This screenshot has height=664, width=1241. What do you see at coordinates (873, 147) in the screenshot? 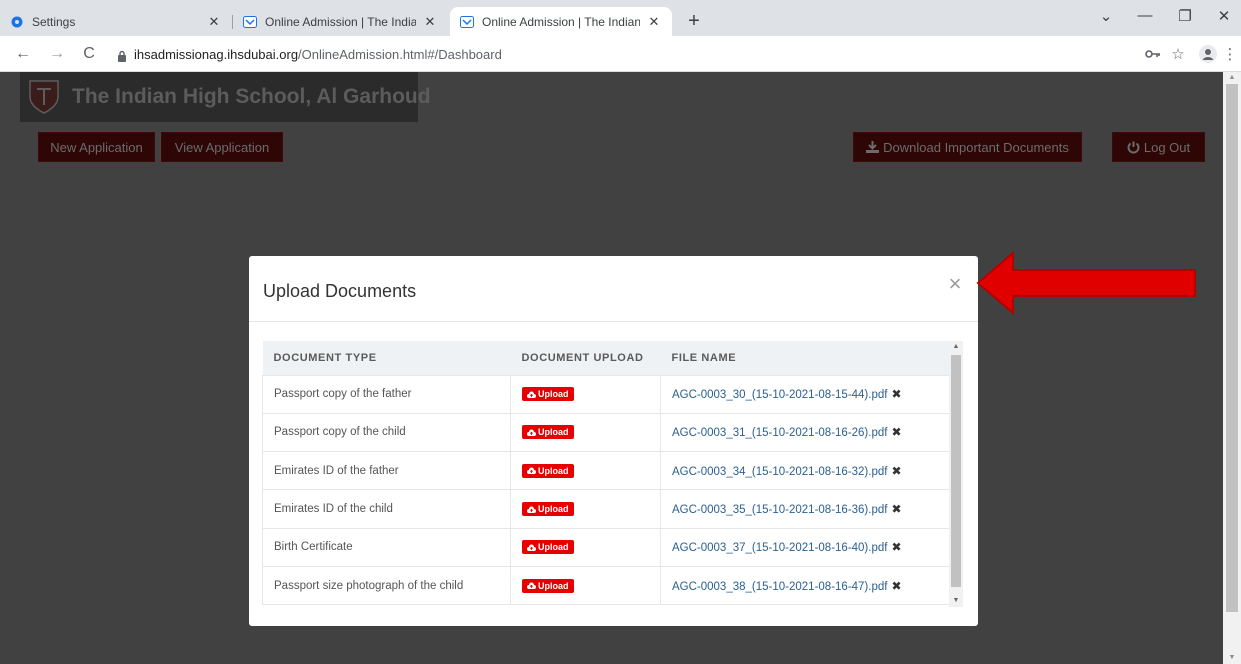
I see `download-icon` at bounding box center [873, 147].